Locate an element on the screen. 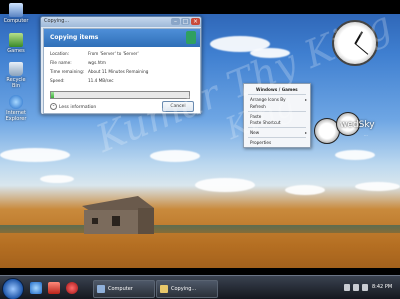 This screenshot has width=400, height=299. less-information-toggle: ⌃ Less information is located at coordinates (73, 106).